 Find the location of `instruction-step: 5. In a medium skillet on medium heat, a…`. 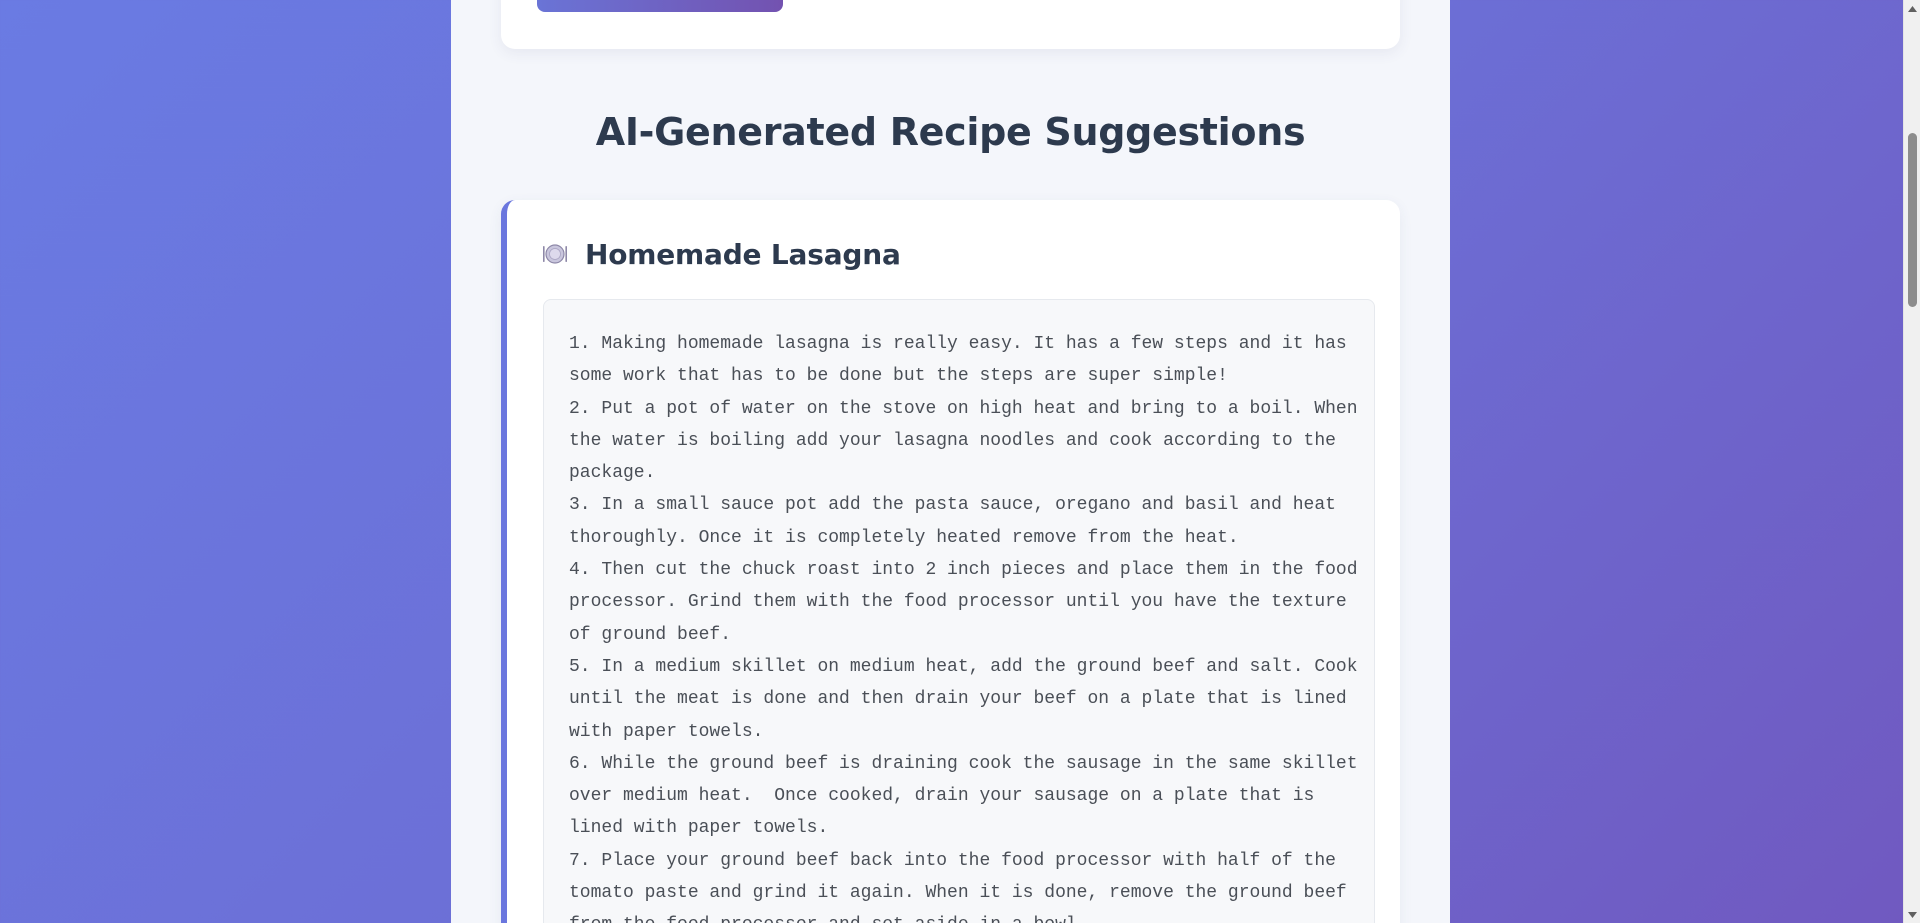

instruction-step: 5. In a medium skillet on medium heat, a… is located at coordinates (969, 699).